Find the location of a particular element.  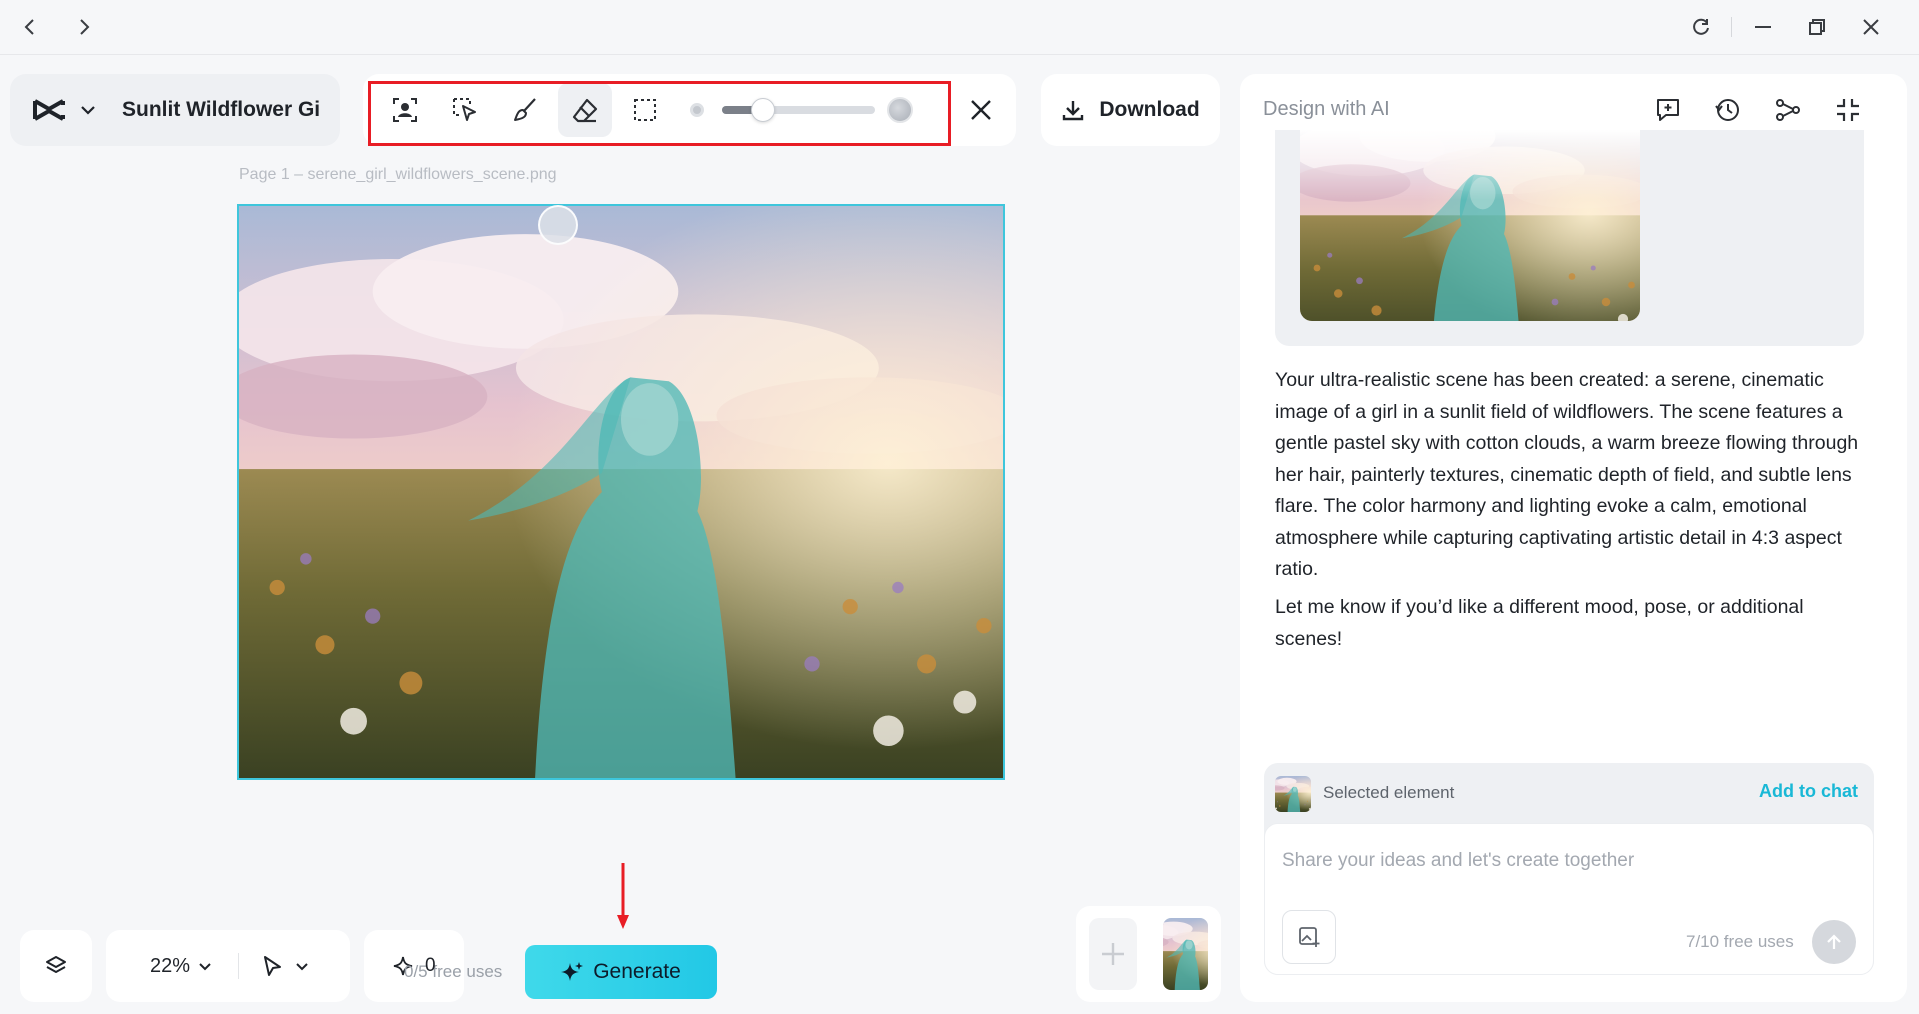

scroll-fade is located at coordinates (1470, 165).